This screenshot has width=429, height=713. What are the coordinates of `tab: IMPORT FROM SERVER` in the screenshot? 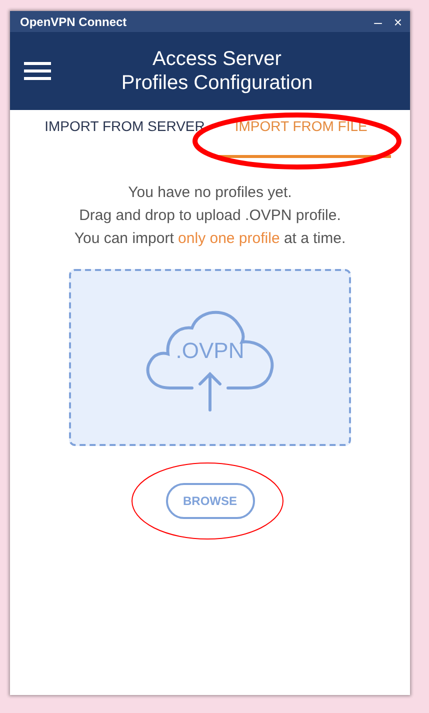 It's located at (124, 134).